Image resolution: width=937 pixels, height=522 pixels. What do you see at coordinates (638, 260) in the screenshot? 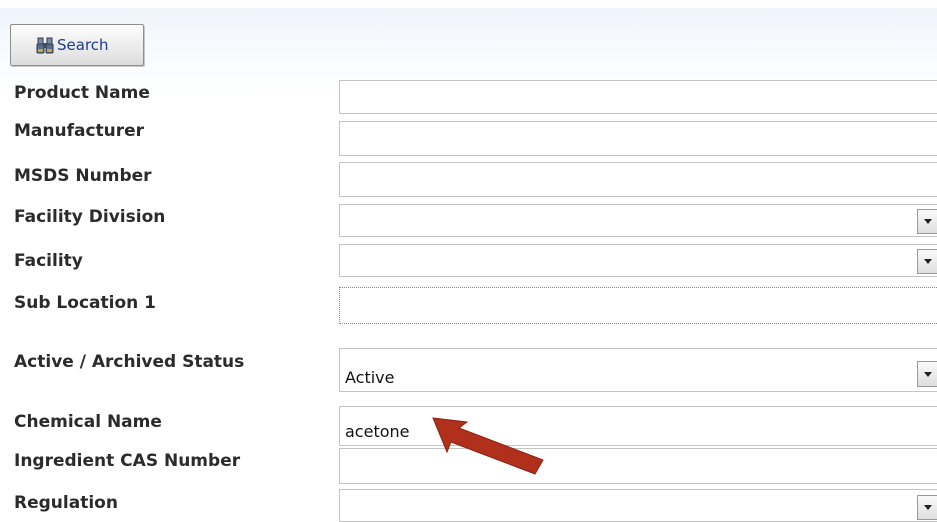
I see `facility-select` at bounding box center [638, 260].